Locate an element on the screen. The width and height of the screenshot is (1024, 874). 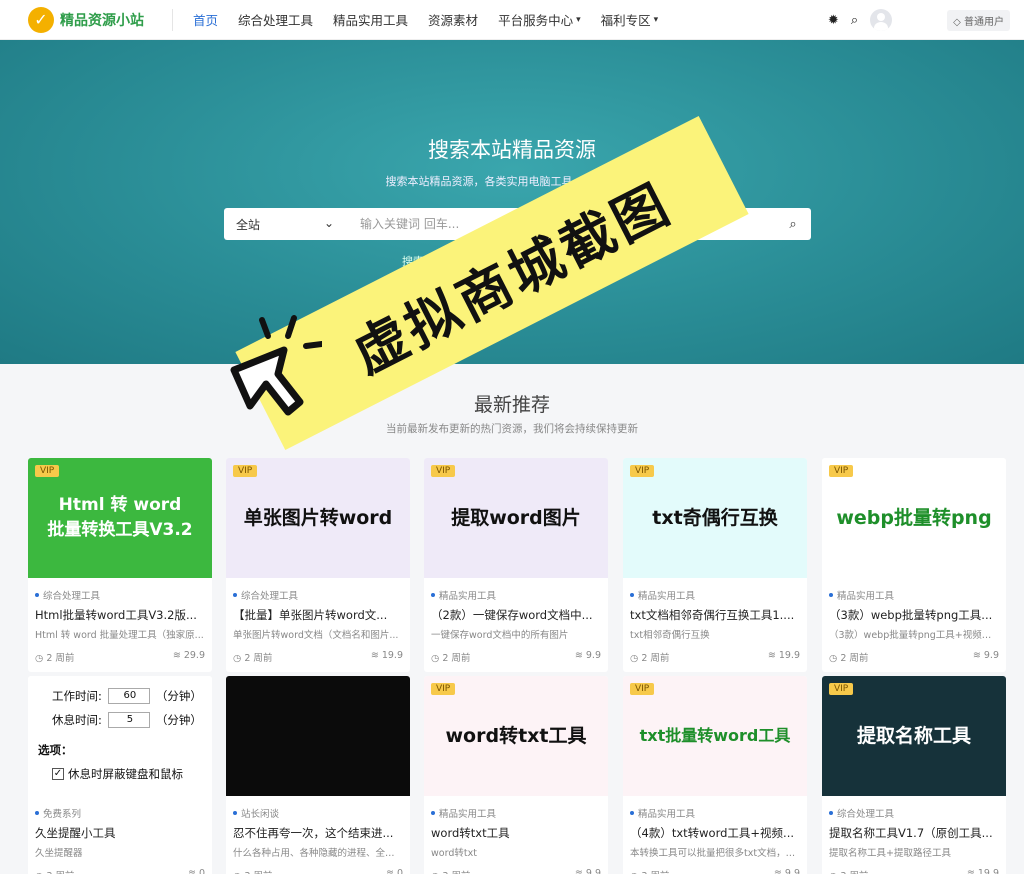
nav-item-1: 综合处理工具 is located at coordinates (275, 19).